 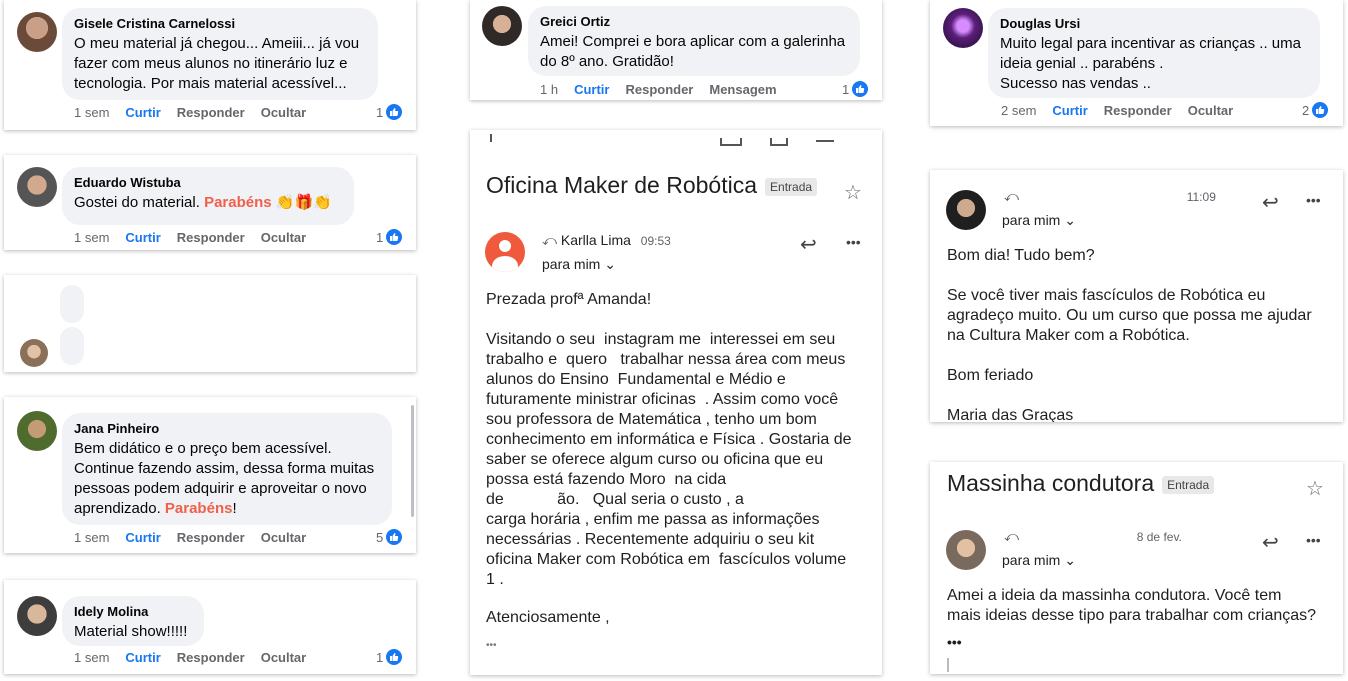 What do you see at coordinates (412, 461) in the screenshot?
I see `scrollbar` at bounding box center [412, 461].